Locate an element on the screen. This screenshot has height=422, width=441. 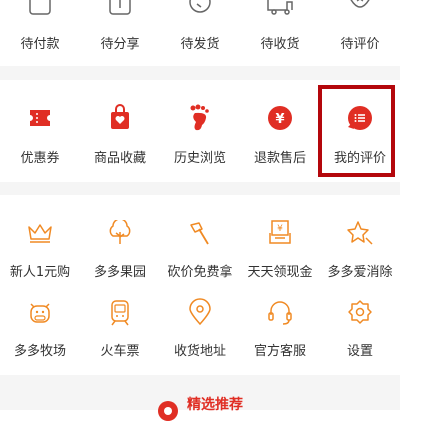
tool-newbie-deal: 新人1元购 is located at coordinates (40, 240).